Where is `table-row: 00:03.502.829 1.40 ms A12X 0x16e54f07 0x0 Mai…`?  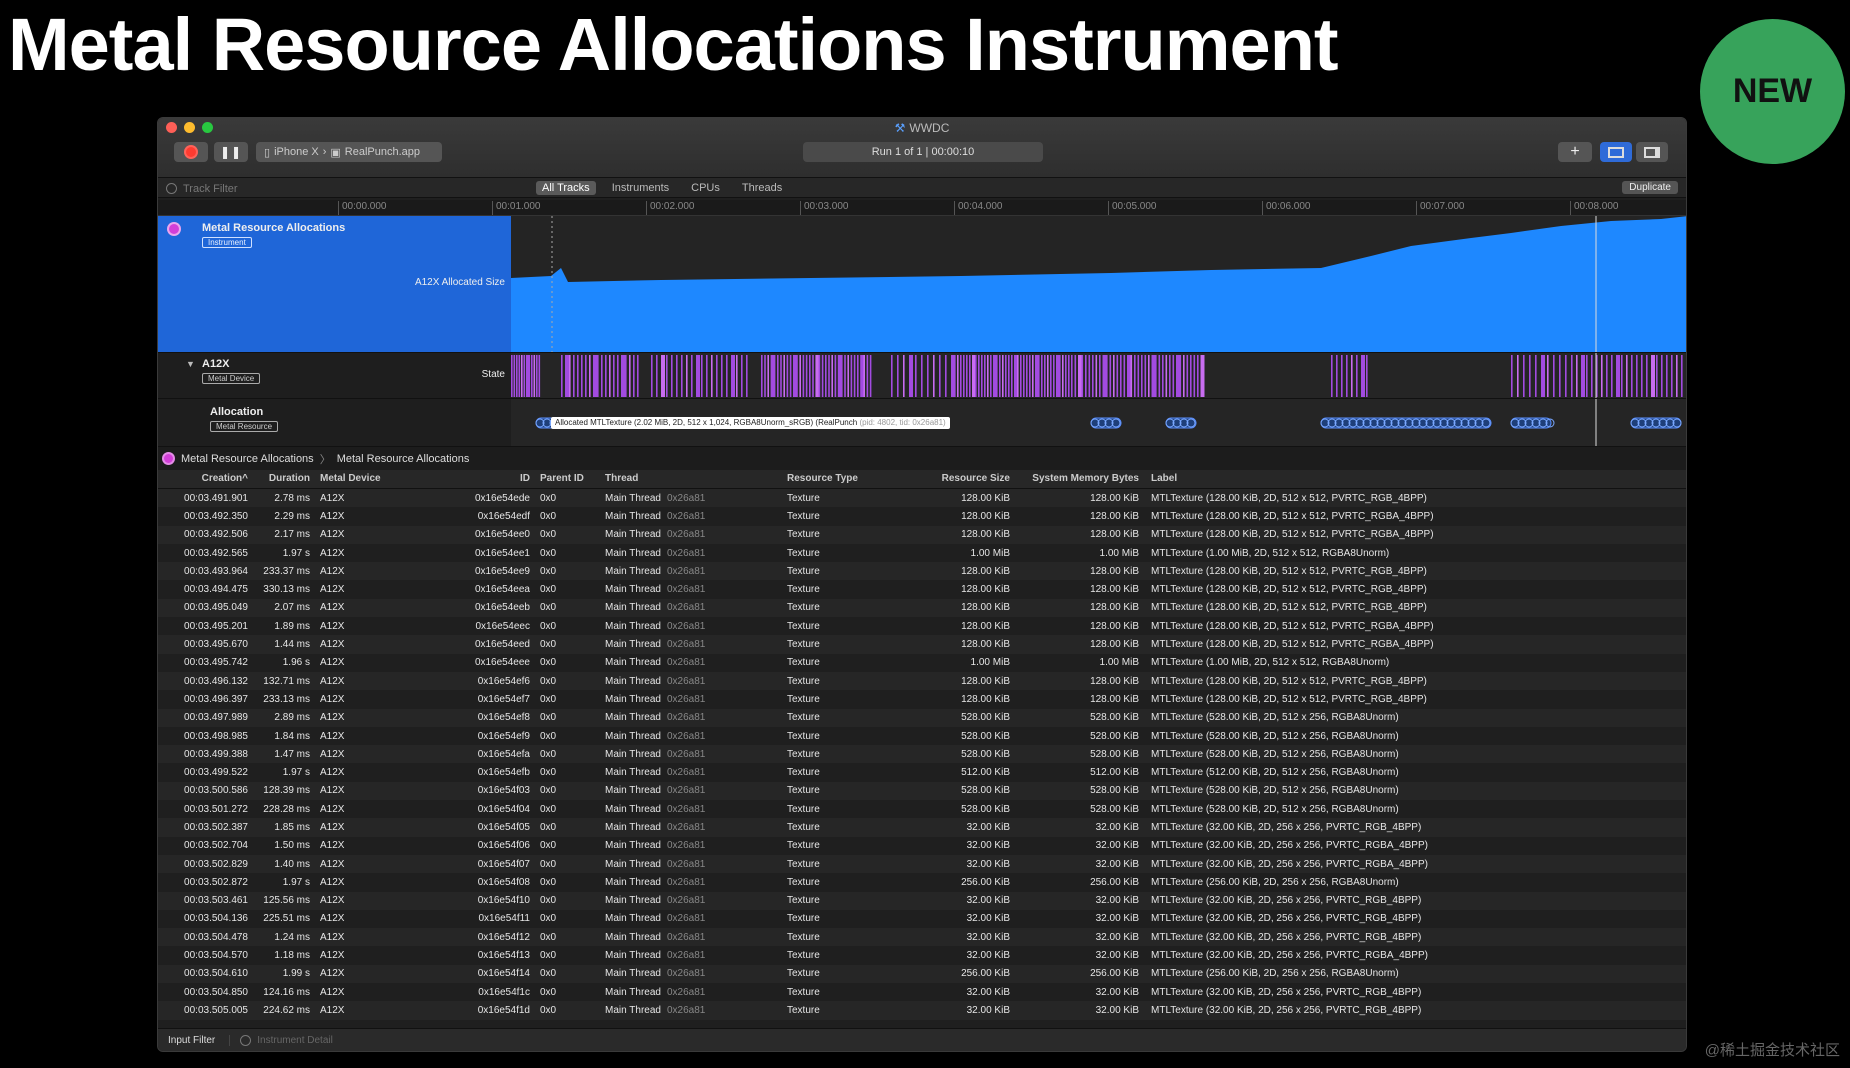 table-row: 00:03.502.829 1.40 ms A12X 0x16e54f07 0x0 Mai… is located at coordinates (922, 864).